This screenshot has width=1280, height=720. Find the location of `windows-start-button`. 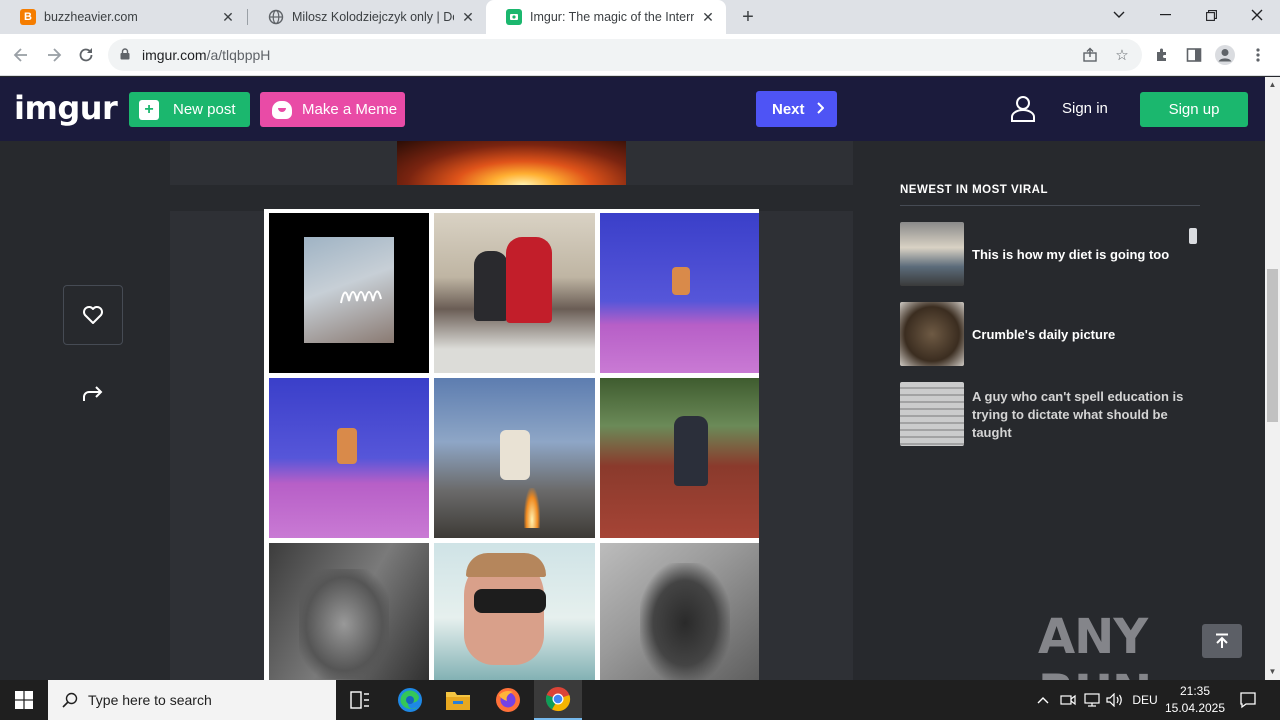

windows-start-button is located at coordinates (24, 700).